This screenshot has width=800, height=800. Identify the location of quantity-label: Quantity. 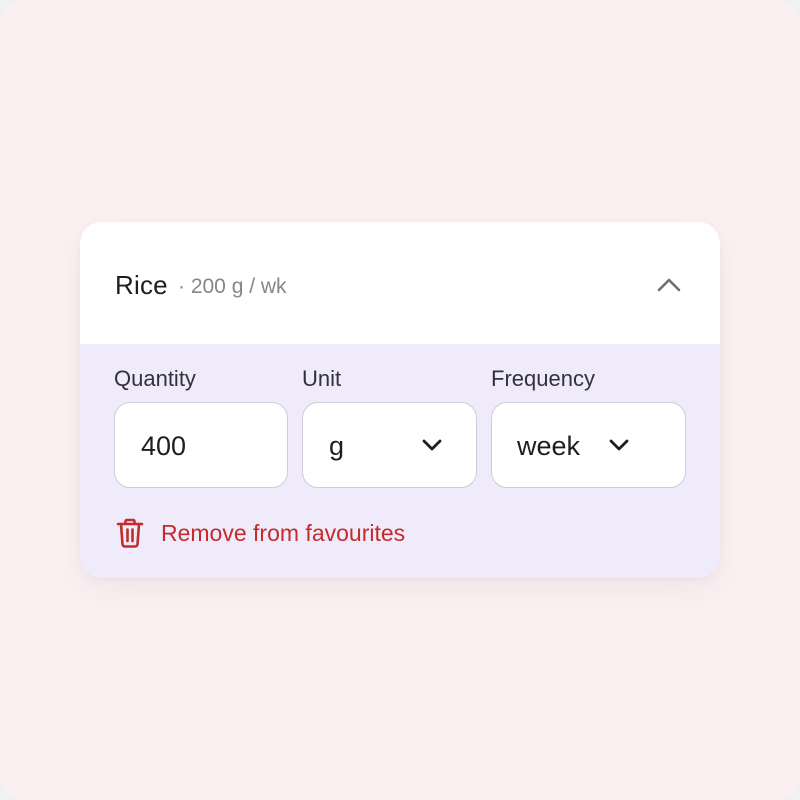
(155, 378).